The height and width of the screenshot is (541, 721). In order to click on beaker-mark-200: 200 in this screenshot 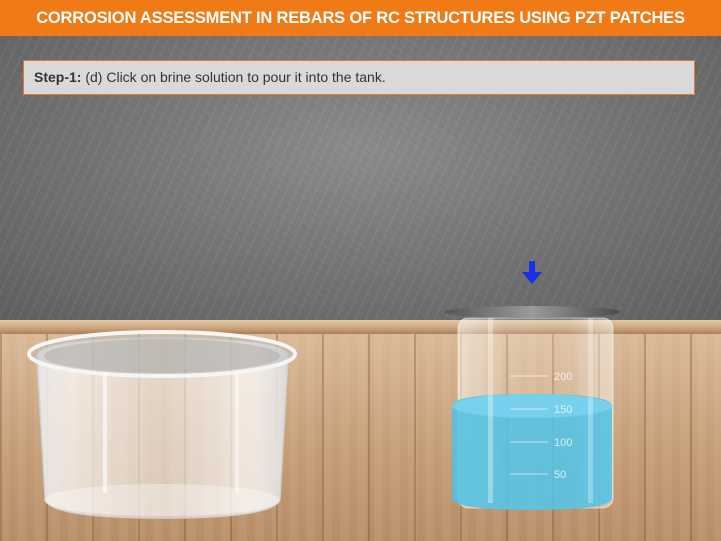, I will do `click(563, 377)`.